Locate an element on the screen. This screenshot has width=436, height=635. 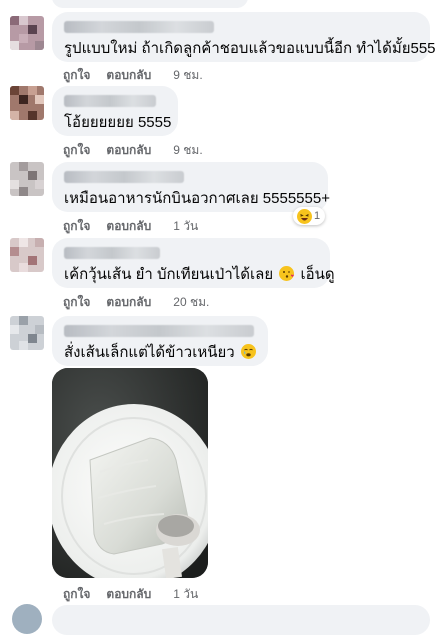
comment-text: สั่งเส้นเล็กแต่ได้ข้าวเหนียว is located at coordinates (160, 352).